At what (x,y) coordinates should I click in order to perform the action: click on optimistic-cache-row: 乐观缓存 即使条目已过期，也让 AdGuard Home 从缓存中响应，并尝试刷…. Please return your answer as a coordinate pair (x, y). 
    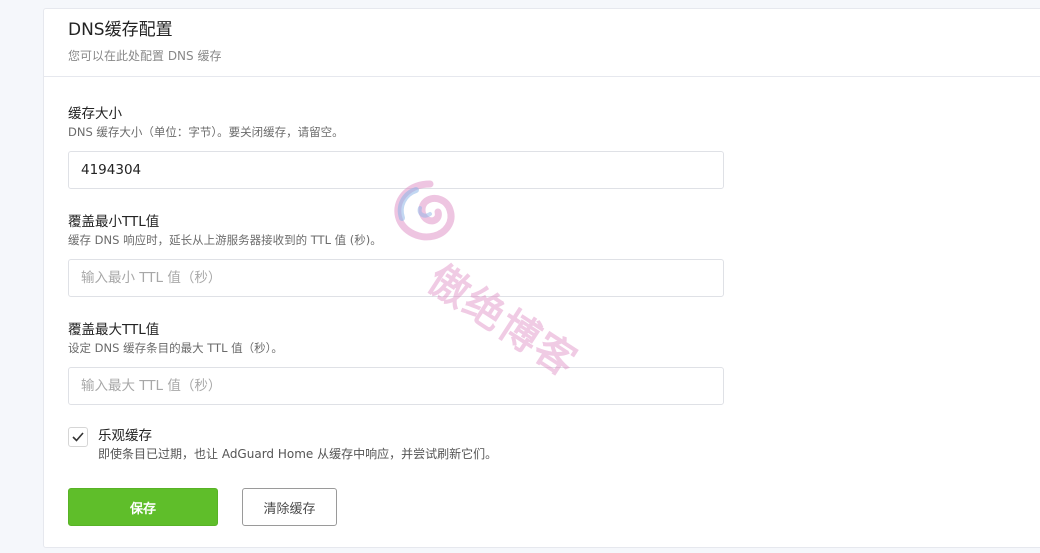
    Looking at the image, I should click on (418, 445).